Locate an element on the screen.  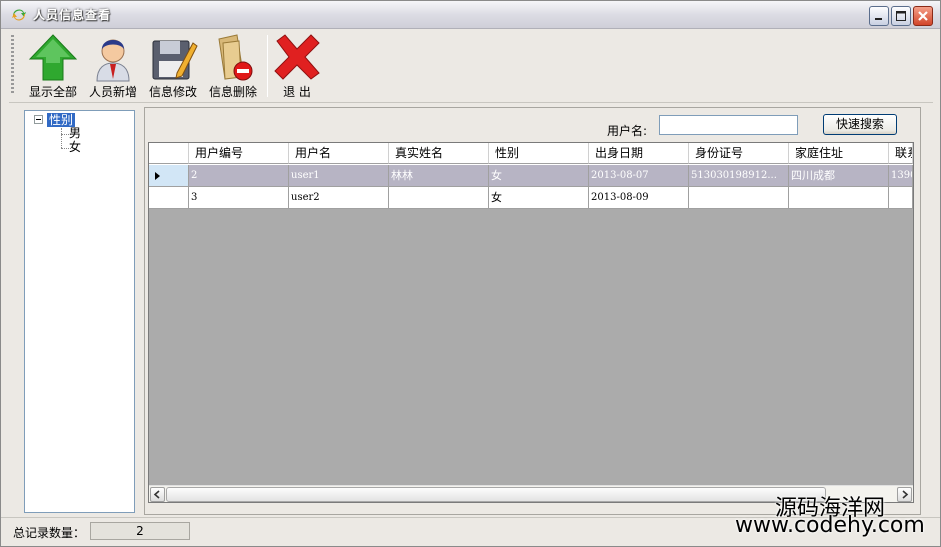
column-header: 联系 is located at coordinates (901, 153).